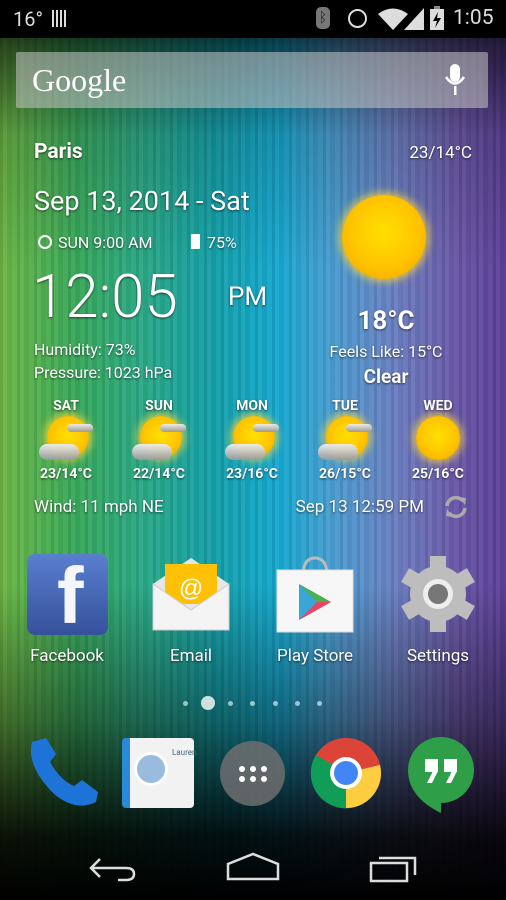 This screenshot has width=506, height=900. I want to click on home-button, so click(253, 867).